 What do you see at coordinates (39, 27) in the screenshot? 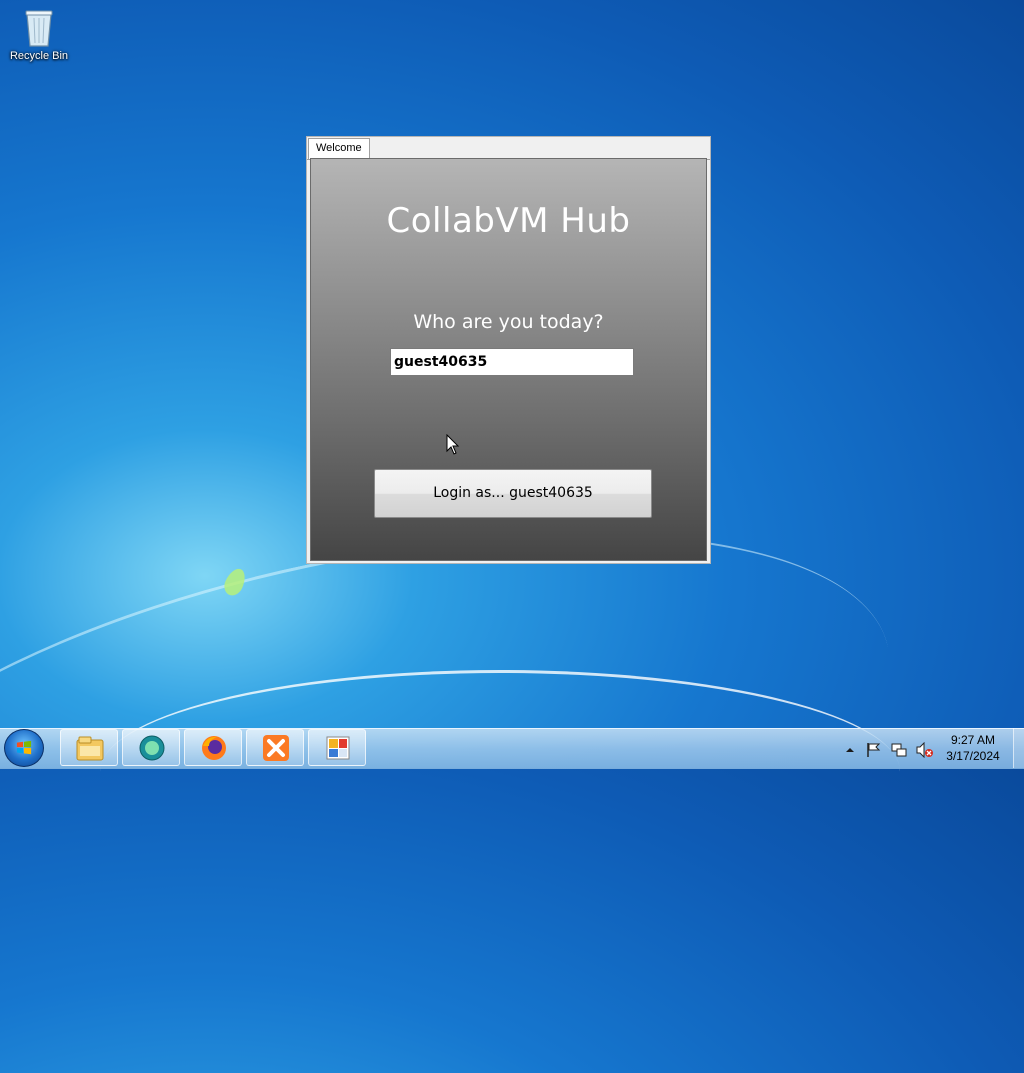
I see `recycle-bin-icon` at bounding box center [39, 27].